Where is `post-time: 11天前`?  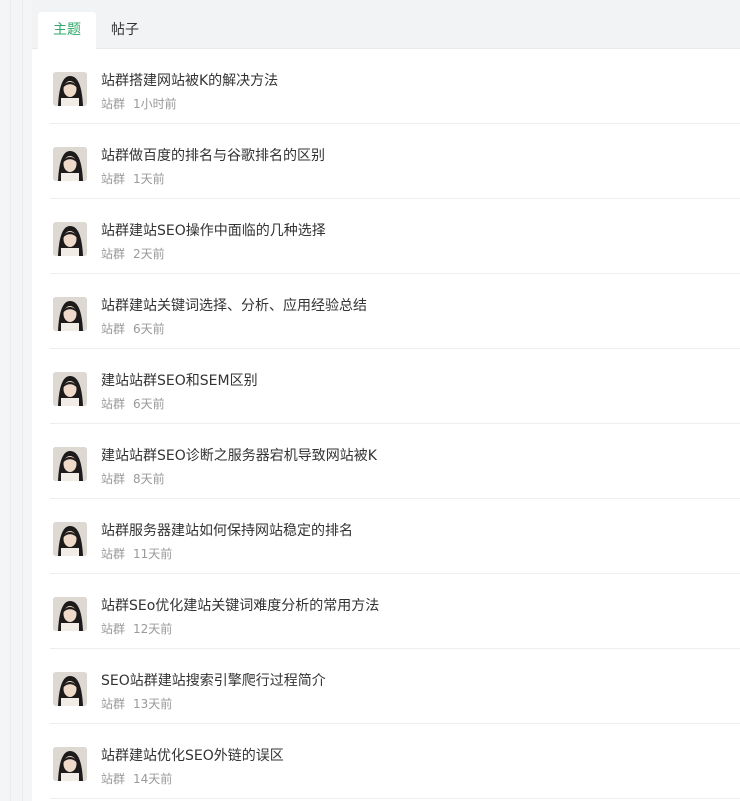 post-time: 11天前 is located at coordinates (153, 554).